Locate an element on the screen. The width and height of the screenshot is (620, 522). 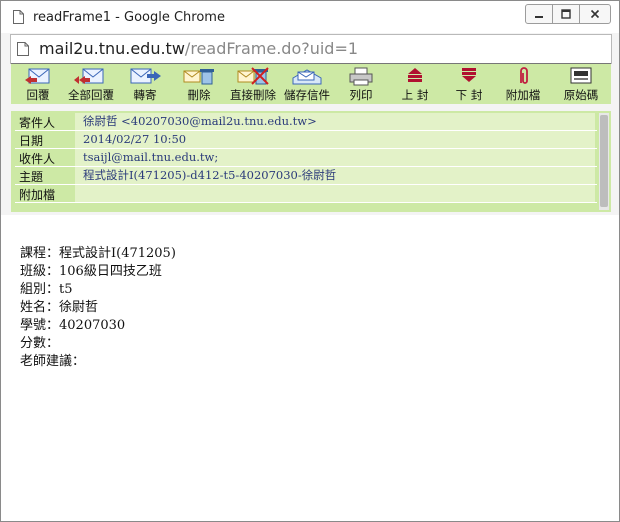
header-row-date: 日期 2014/02/27 10:50 is located at coordinates (306, 140).